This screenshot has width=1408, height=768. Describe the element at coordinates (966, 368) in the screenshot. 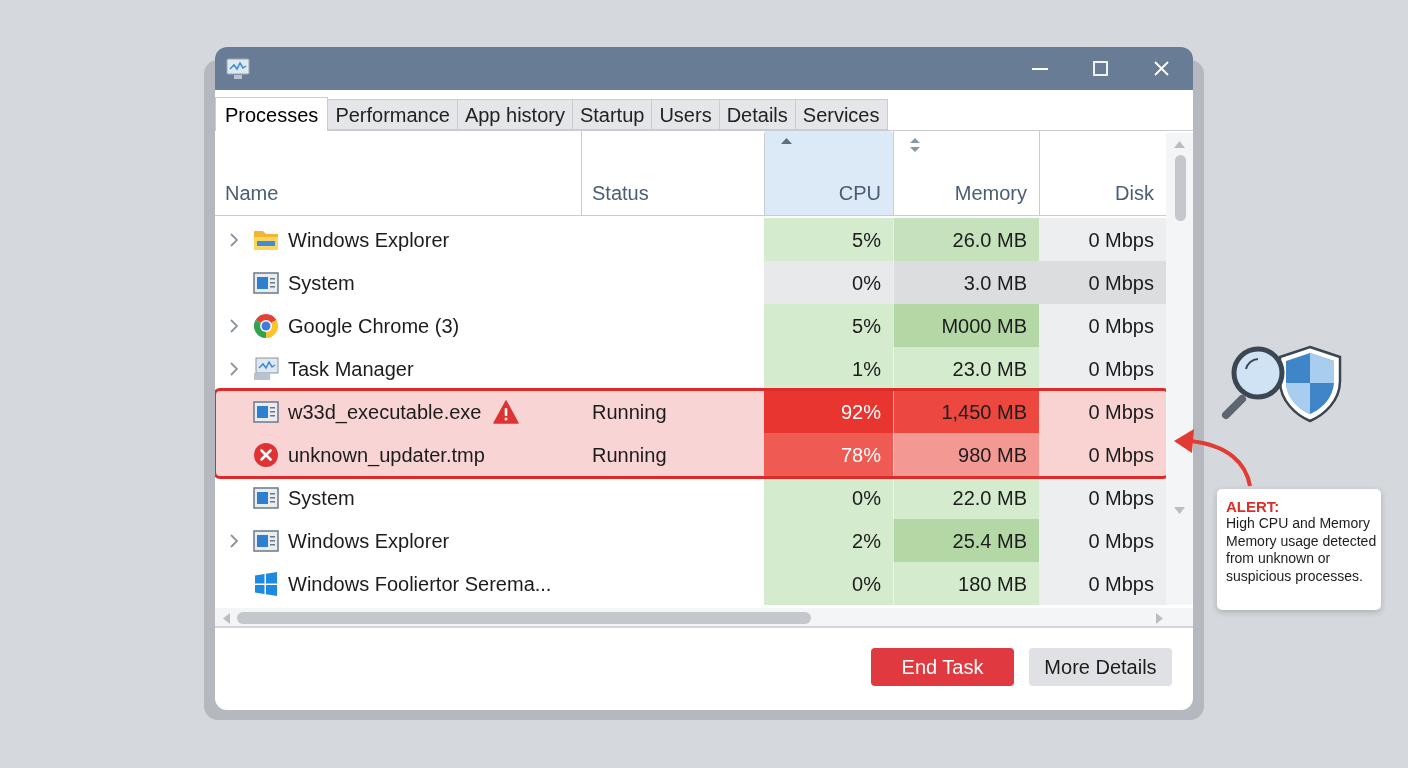

I see `memory-cell: 23.0 MB` at that location.